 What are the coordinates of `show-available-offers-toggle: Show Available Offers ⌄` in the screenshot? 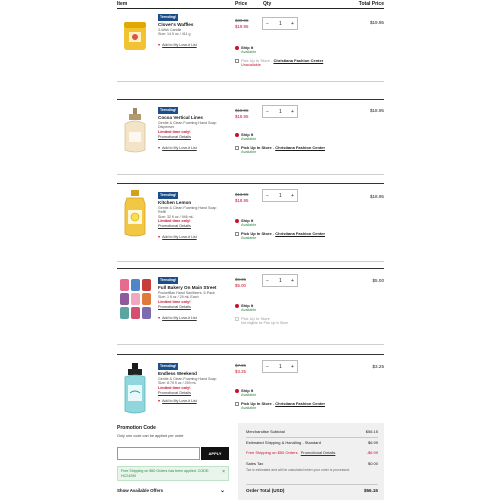 It's located at (173, 491).